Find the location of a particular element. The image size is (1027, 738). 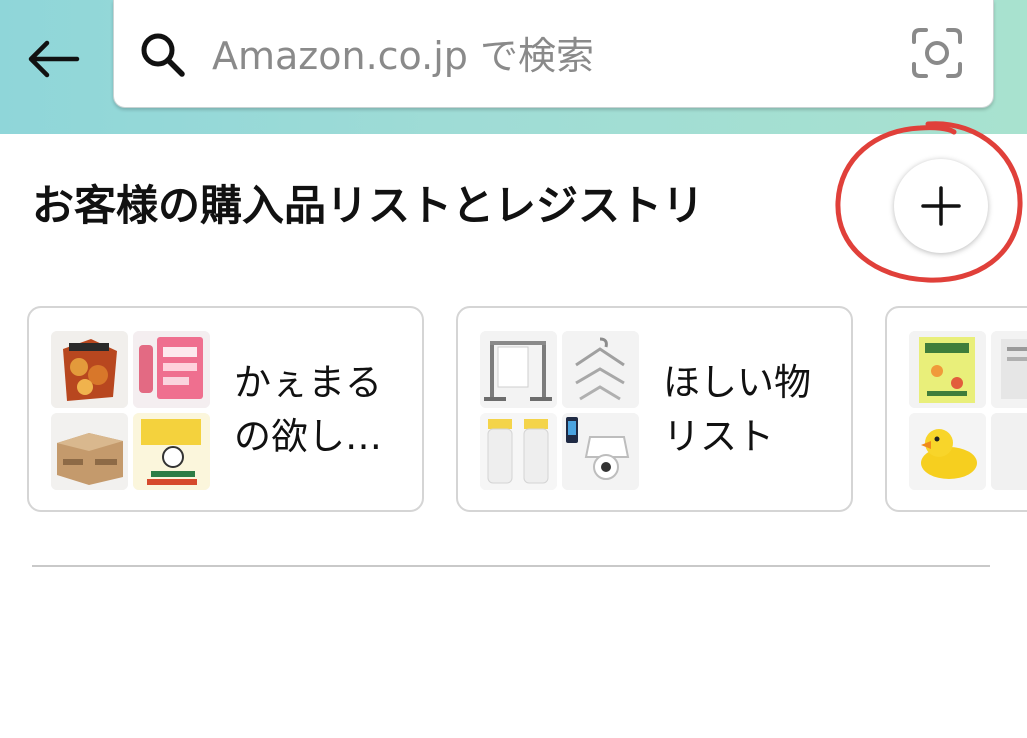

plus-icon is located at coordinates (941, 206).